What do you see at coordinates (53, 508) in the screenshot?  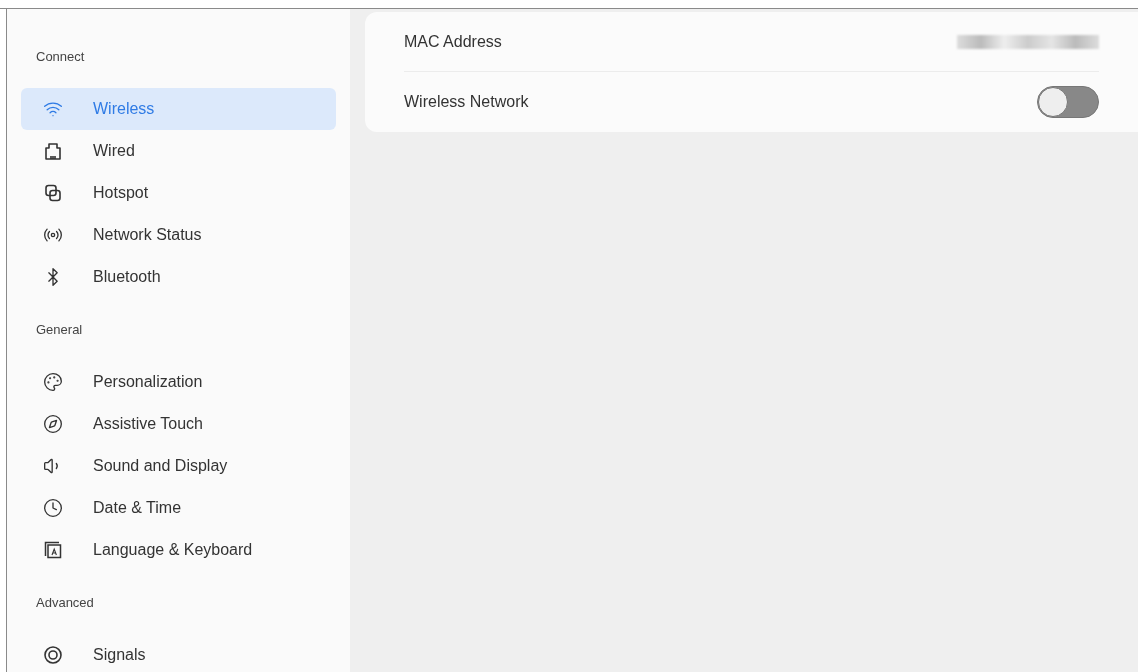 I see `clock-icon` at bounding box center [53, 508].